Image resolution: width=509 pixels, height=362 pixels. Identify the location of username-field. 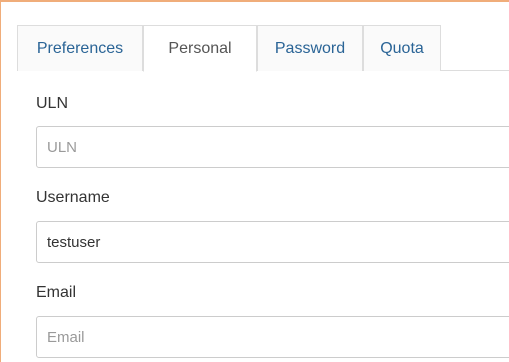
(272, 242).